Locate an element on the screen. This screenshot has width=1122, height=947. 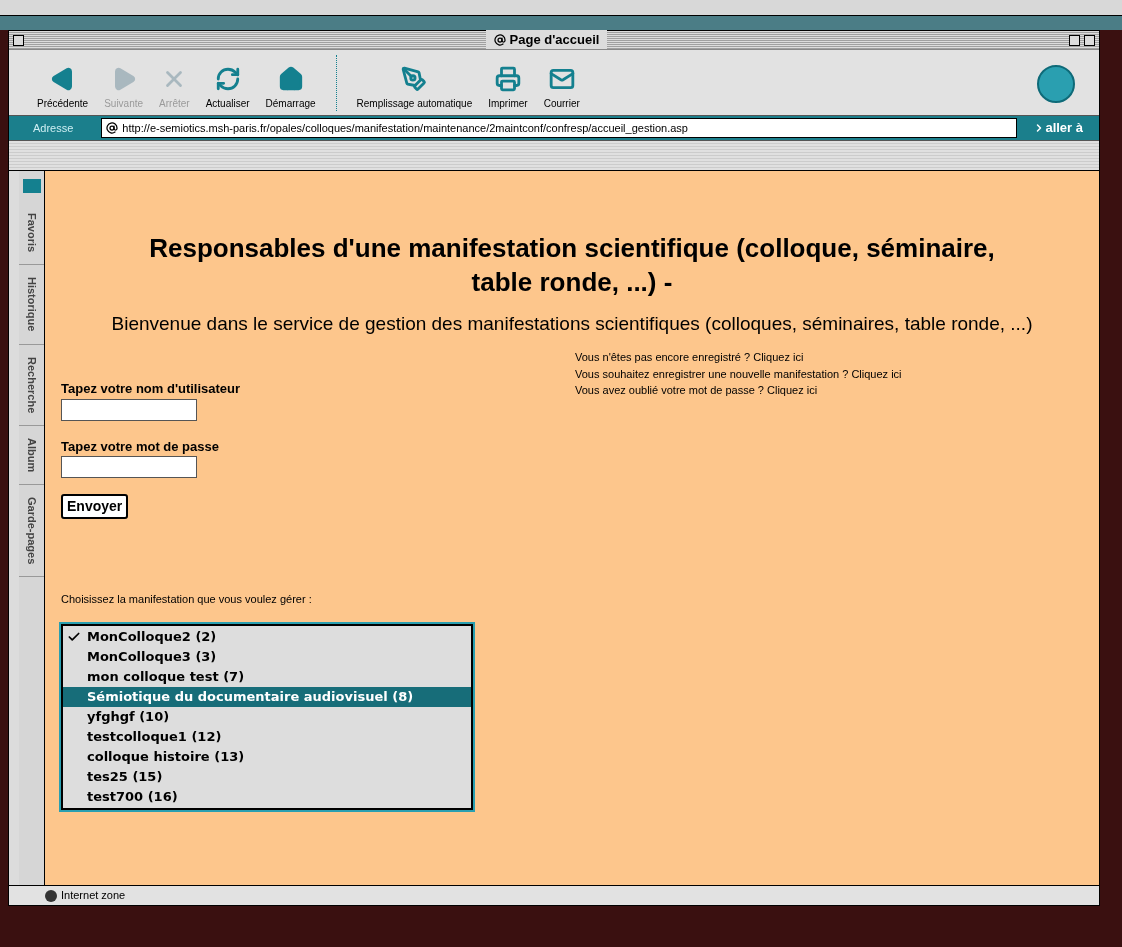
event-option: mon colloque test (7) is located at coordinates (267, 676).